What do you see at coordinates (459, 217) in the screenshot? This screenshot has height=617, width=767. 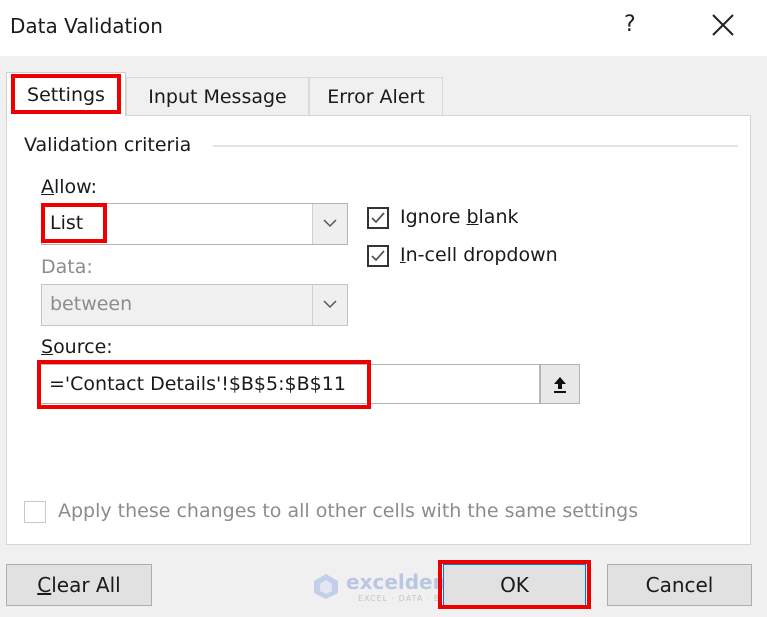 I see `ignore-blank-label: Ignore blank` at bounding box center [459, 217].